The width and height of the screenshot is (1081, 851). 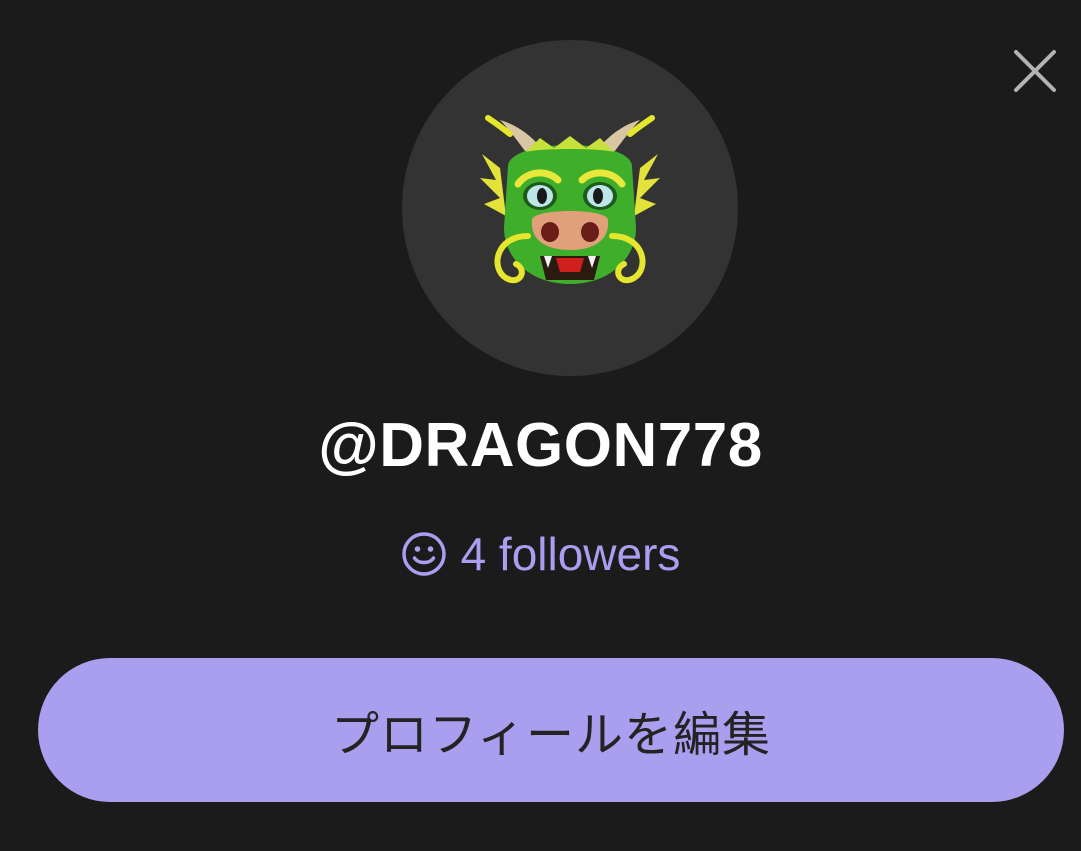 What do you see at coordinates (570, 554) in the screenshot?
I see `followers-count: 4 followers` at bounding box center [570, 554].